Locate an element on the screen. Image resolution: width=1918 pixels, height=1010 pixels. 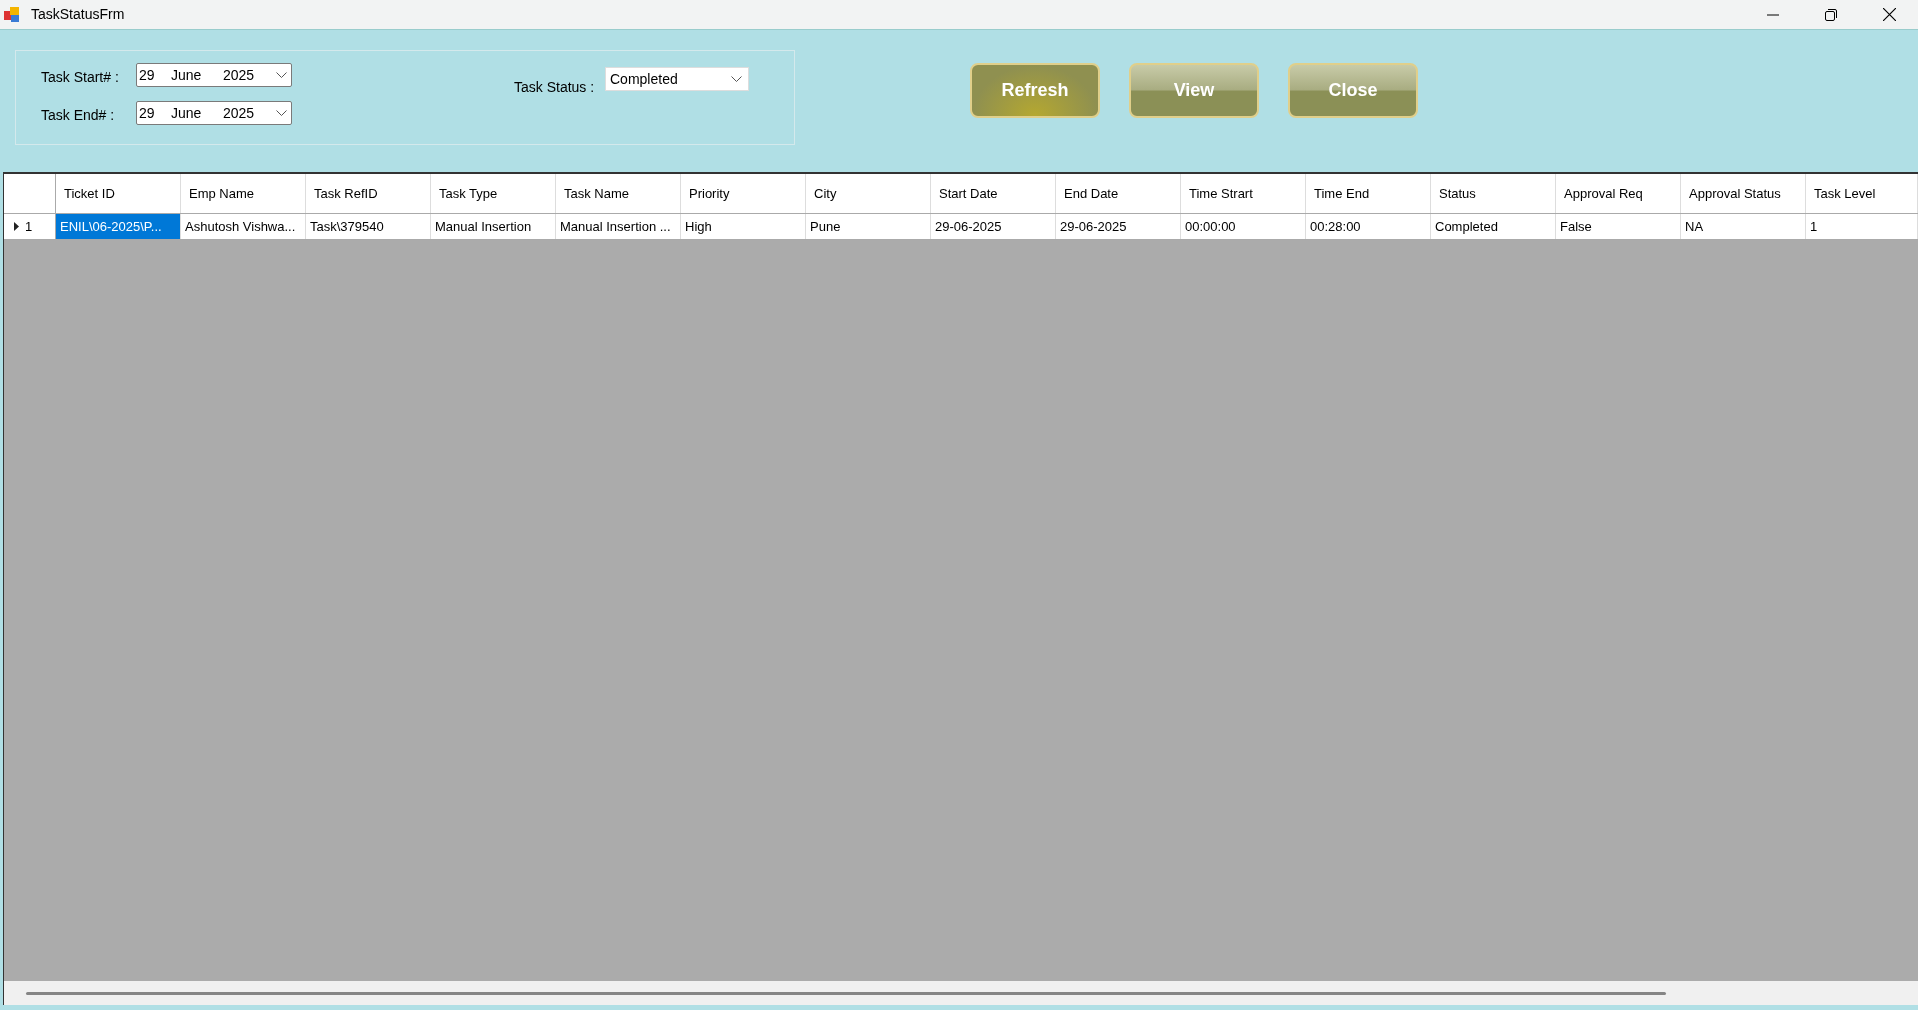
field-label: Task Start# : is located at coordinates (80, 77).